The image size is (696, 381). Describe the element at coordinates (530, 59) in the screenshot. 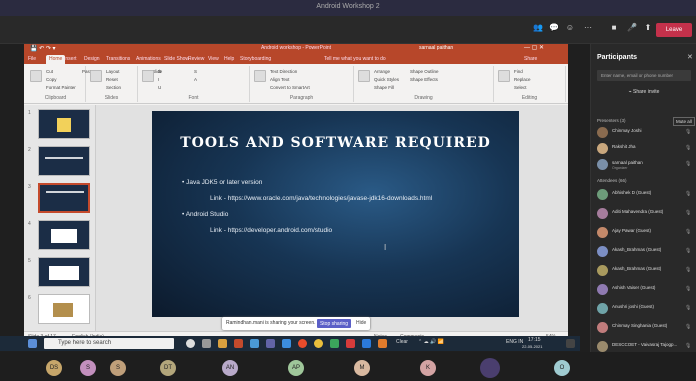

I see `share-button: Share` at that location.